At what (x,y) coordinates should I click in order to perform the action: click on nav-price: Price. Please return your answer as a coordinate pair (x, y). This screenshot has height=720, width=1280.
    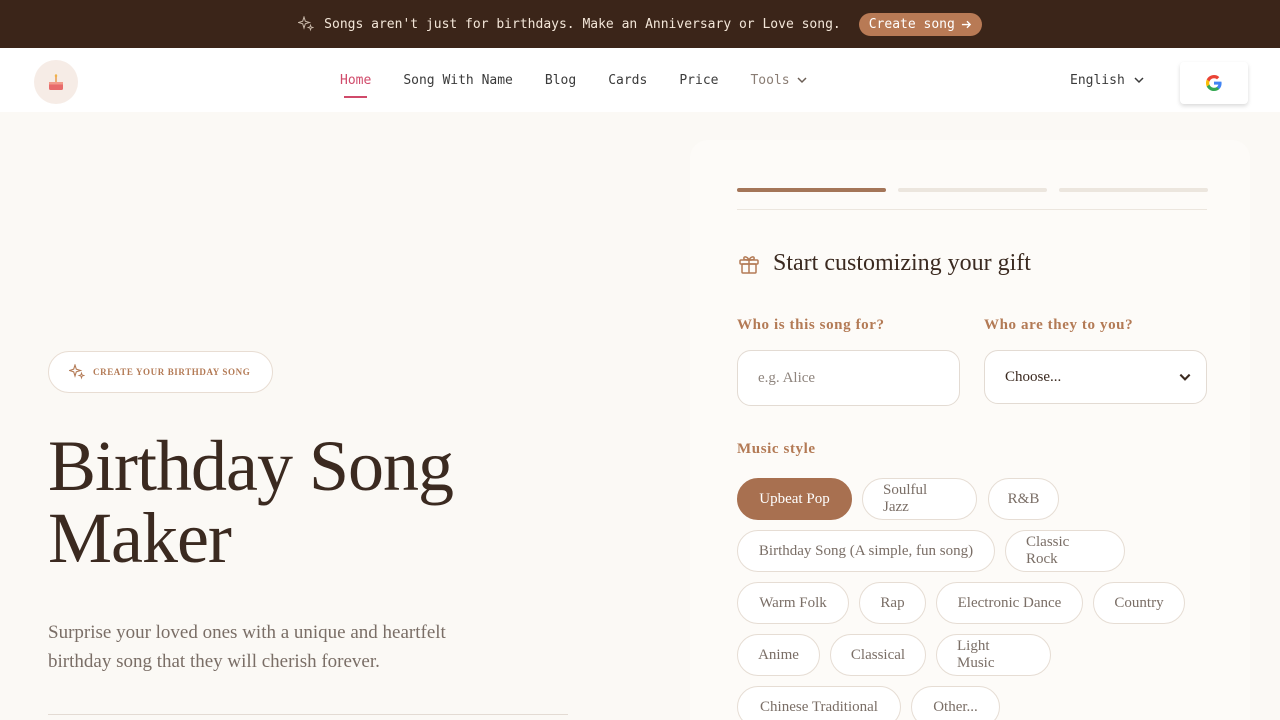
    Looking at the image, I should click on (698, 80).